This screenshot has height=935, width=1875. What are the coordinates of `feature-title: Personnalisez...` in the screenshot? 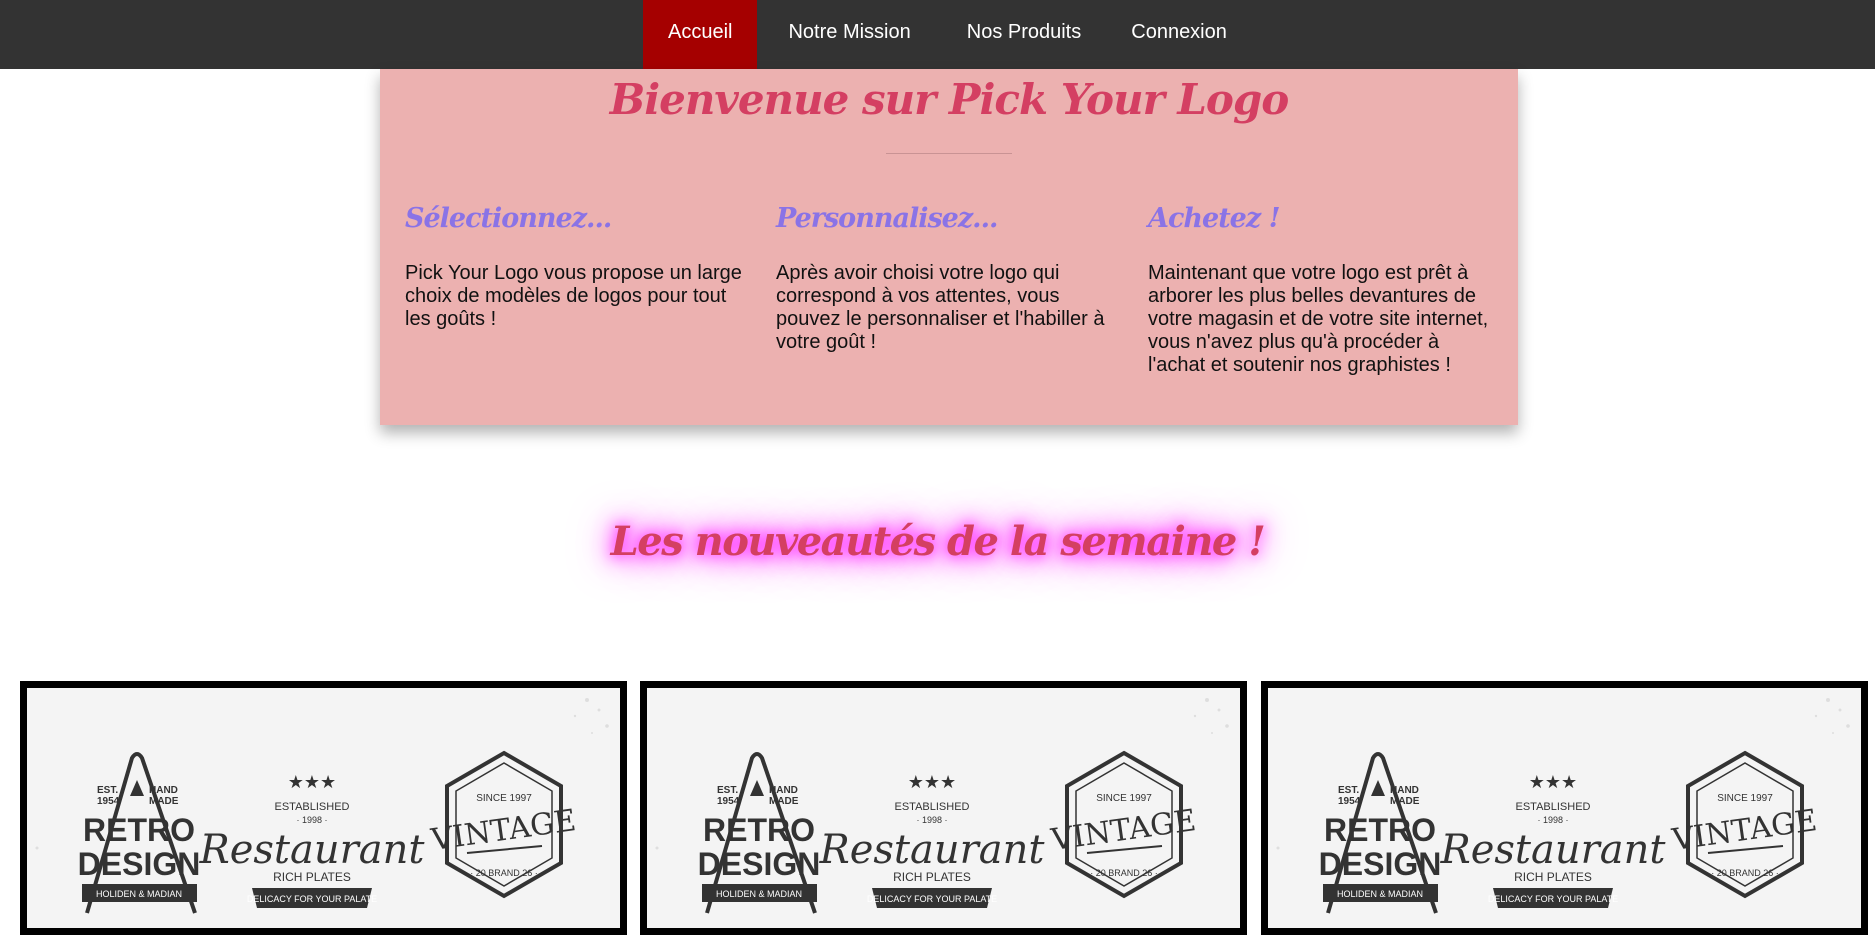 It's located at (887, 218).